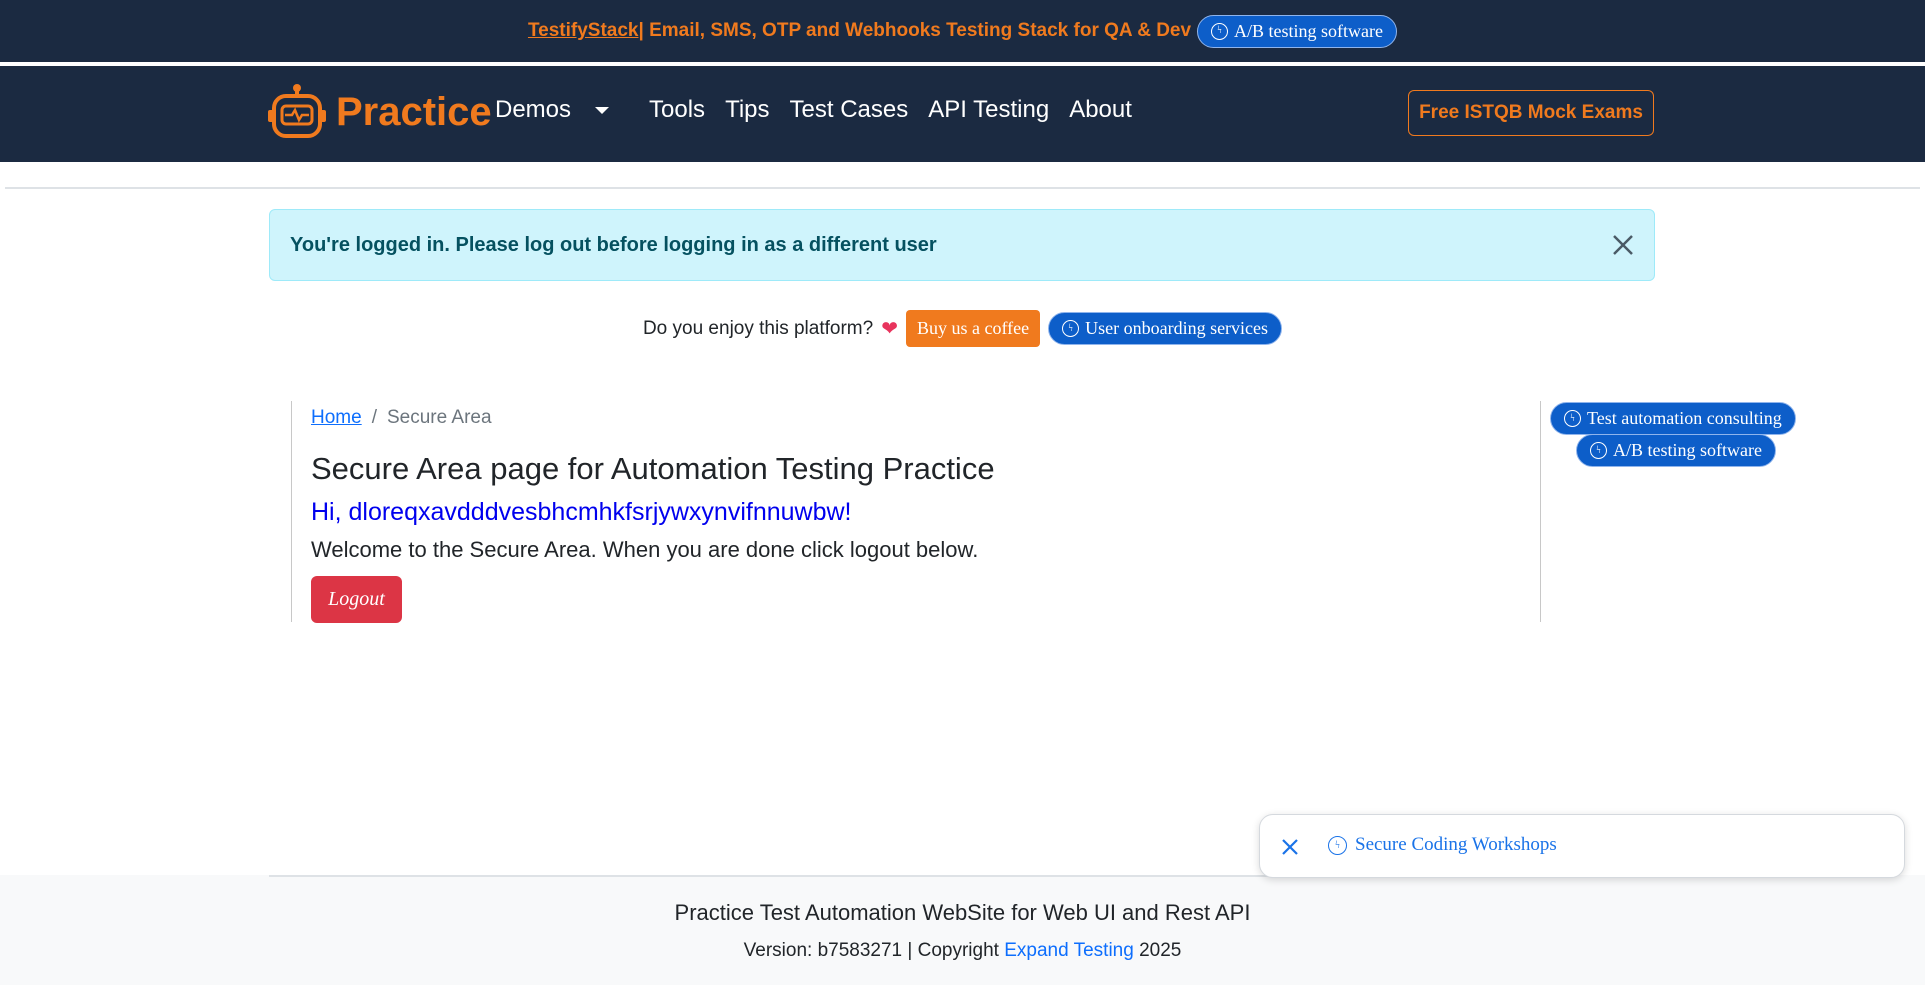 The height and width of the screenshot is (985, 1925). I want to click on ad-toast: ϟ Secure Coding Workshops, so click(1582, 846).